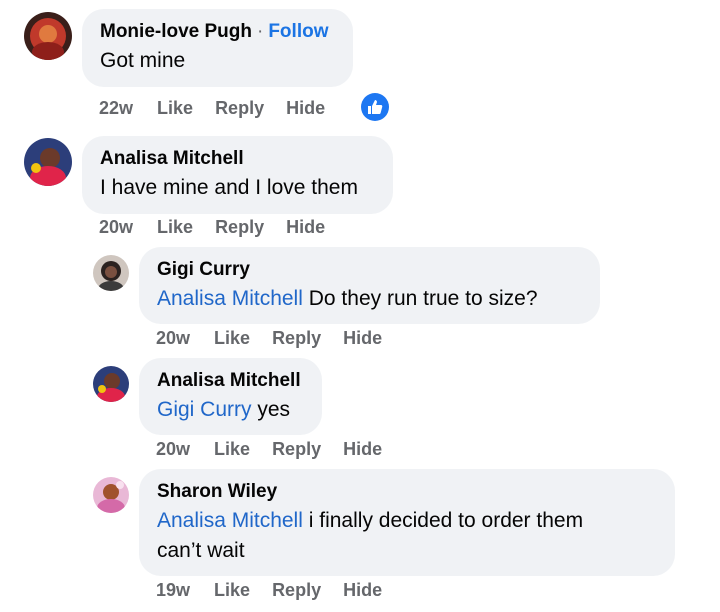 The height and width of the screenshot is (612, 720). Describe the element at coordinates (446, 520) in the screenshot. I see `reply-body: i finally decided to order them` at that location.